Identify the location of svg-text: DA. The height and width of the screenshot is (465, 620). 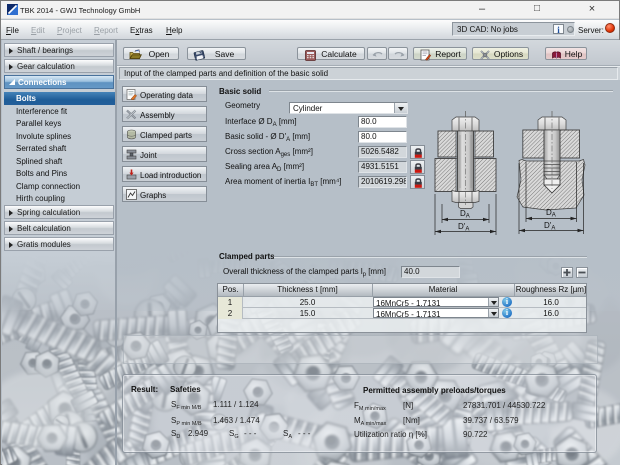
(465, 214).